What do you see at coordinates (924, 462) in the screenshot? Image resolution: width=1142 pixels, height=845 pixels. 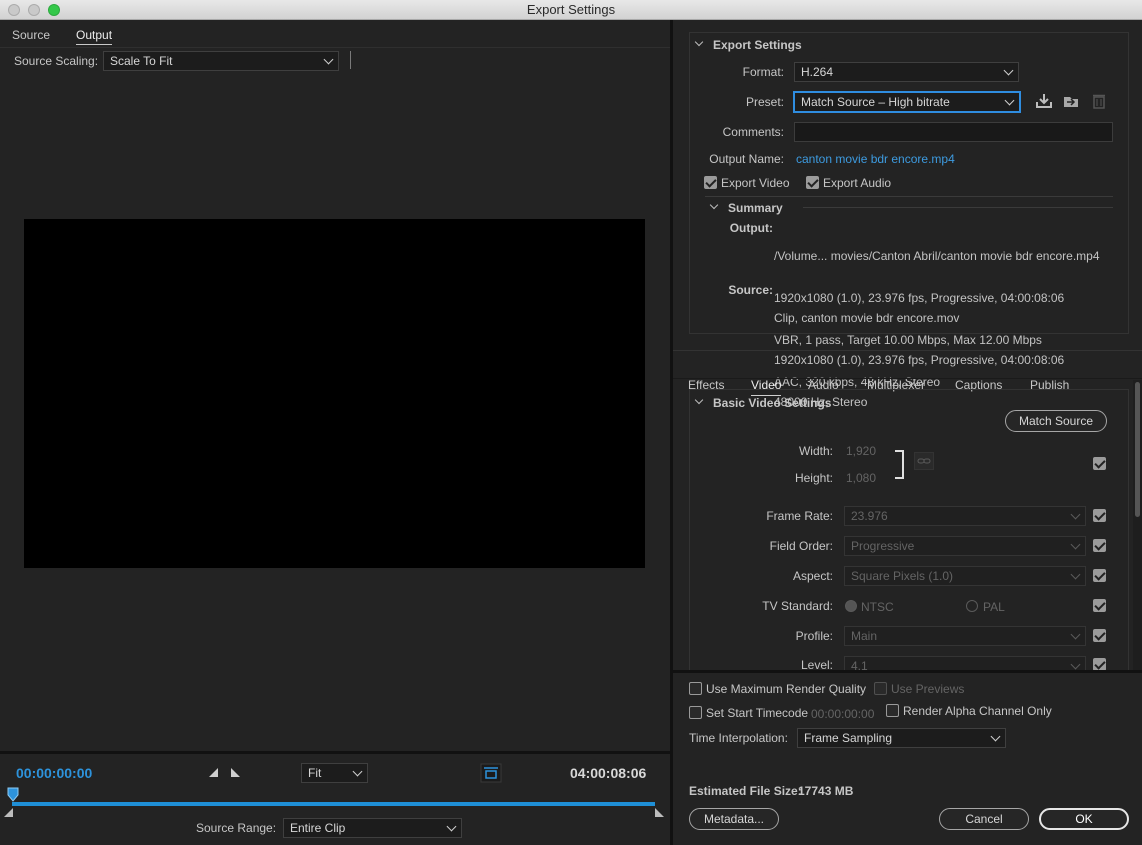 I see `constrain-proportions-icon` at bounding box center [924, 462].